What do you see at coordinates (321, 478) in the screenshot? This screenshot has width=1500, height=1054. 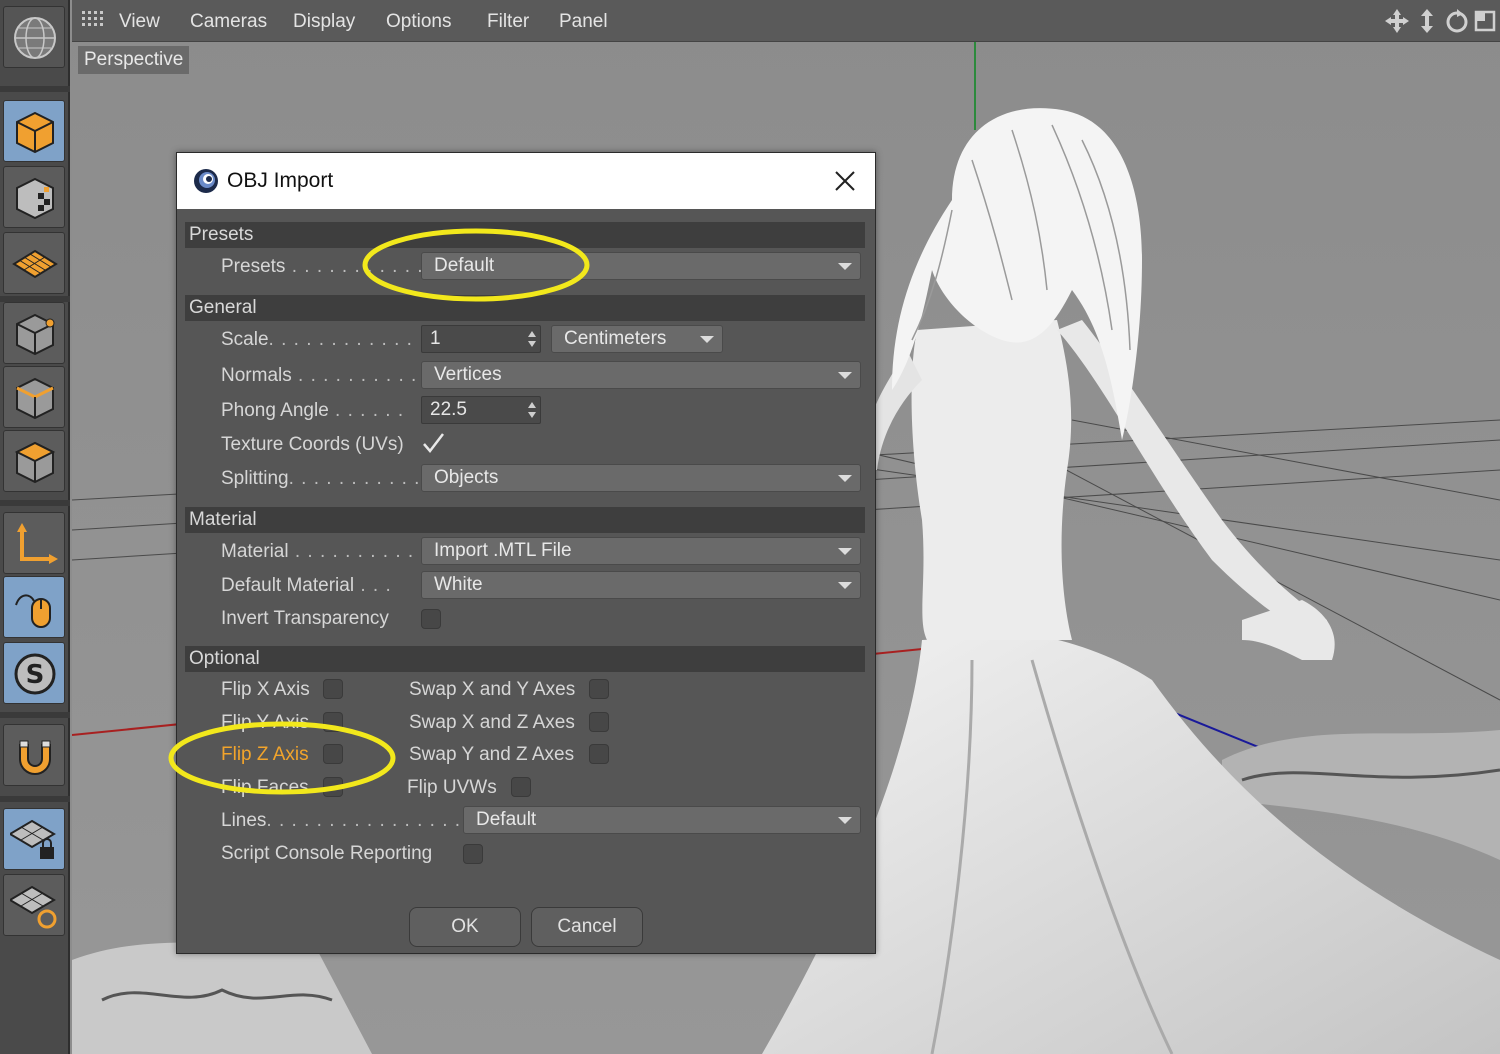 I see `splitting-label: Splitting. . . . . . . . . . .` at bounding box center [321, 478].